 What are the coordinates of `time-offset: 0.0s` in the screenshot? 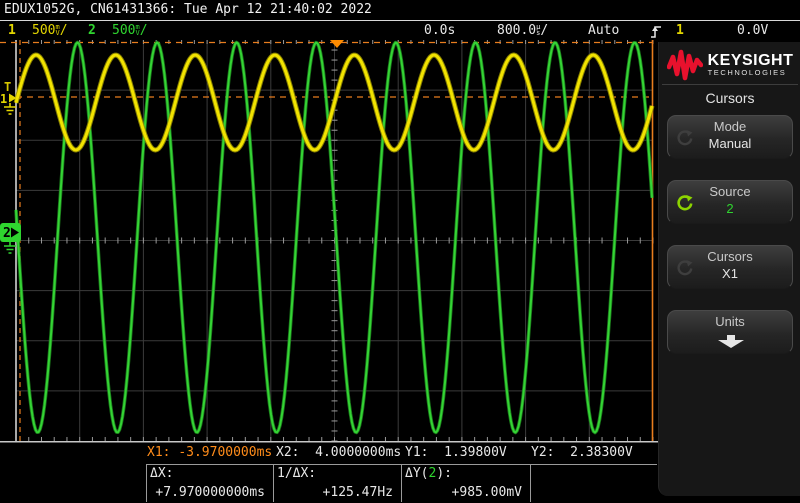 It's located at (439, 30).